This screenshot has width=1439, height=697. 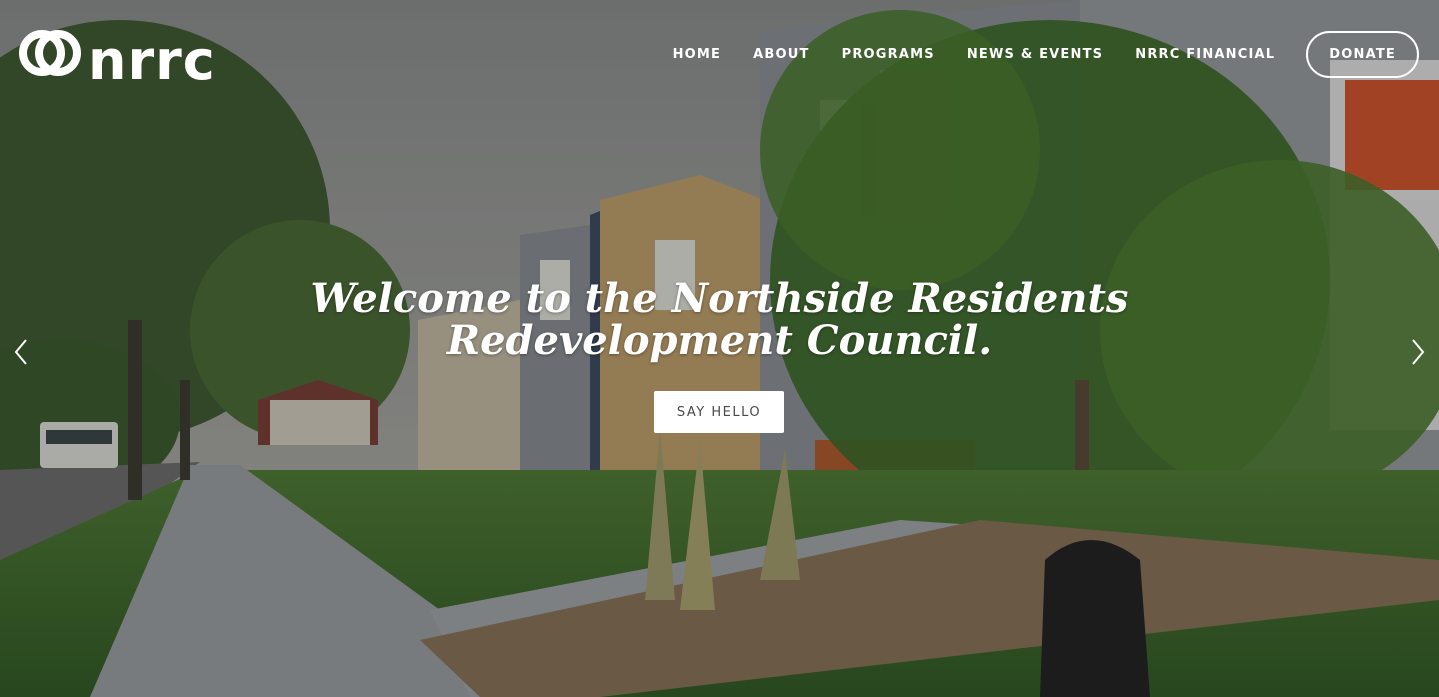 I want to click on logo-wordmark: nrrc, so click(x=152, y=60).